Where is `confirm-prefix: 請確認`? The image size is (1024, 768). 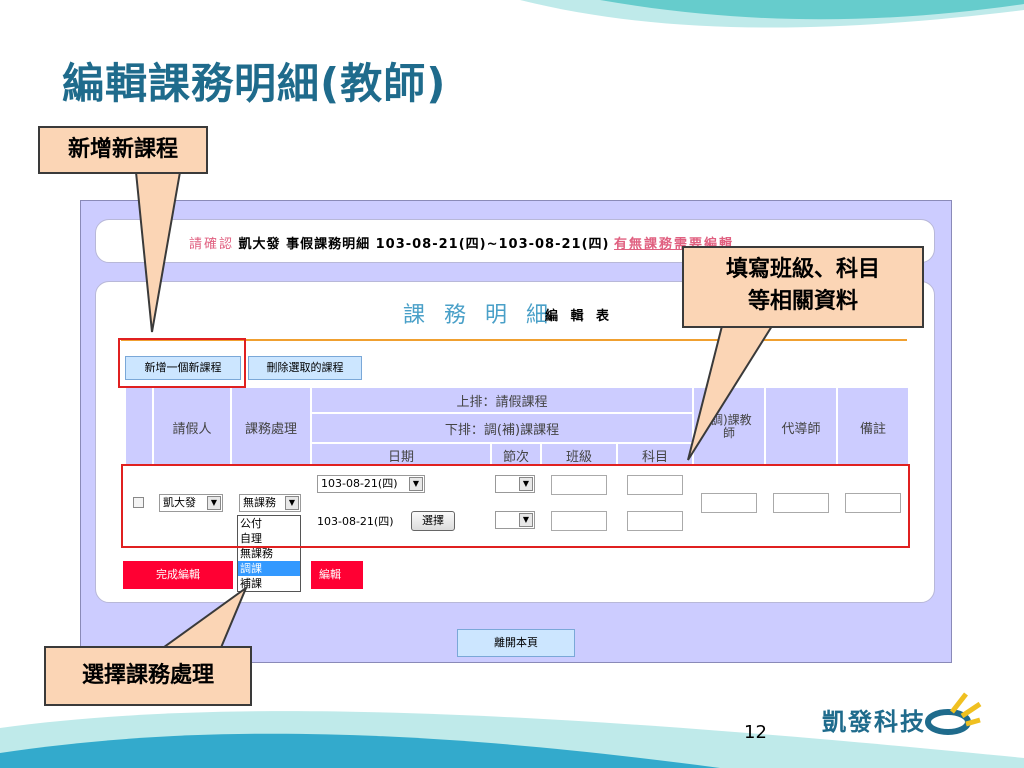 confirm-prefix: 請確認 is located at coordinates (212, 244).